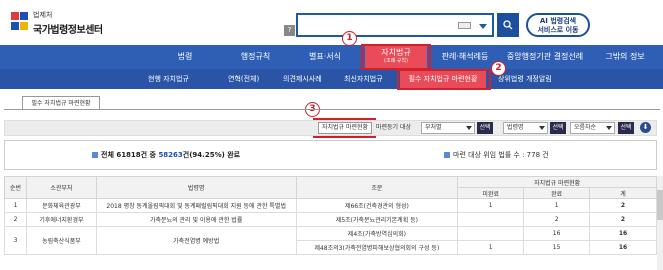 This screenshot has height=270, width=663. Describe the element at coordinates (433, 127) in the screenshot. I see `ministry-select-value: 부처별` at that location.